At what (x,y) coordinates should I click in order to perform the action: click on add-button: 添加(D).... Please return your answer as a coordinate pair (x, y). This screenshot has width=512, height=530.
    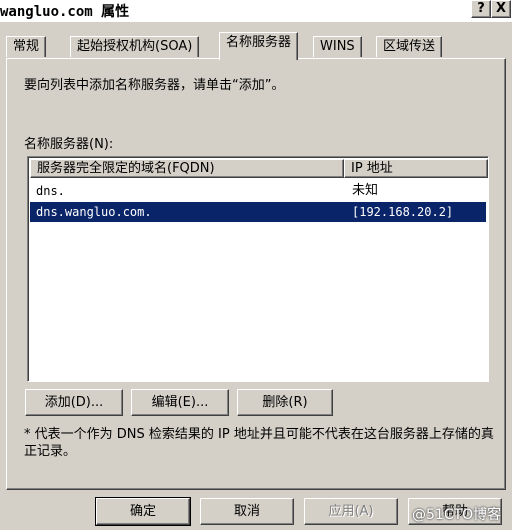
    Looking at the image, I should click on (74, 402).